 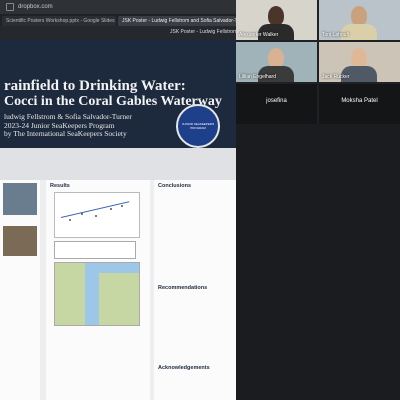 I want to click on video-tile: Toni Lahoufi, so click(x=359, y=20).